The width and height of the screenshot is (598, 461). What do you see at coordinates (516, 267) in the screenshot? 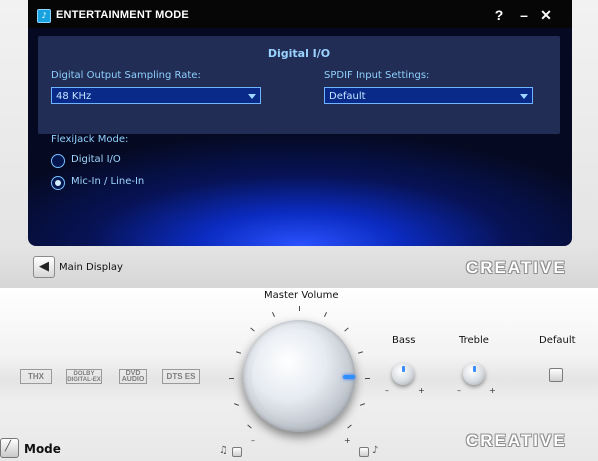
I see `creative-logo: CREATIVE` at bounding box center [516, 267].